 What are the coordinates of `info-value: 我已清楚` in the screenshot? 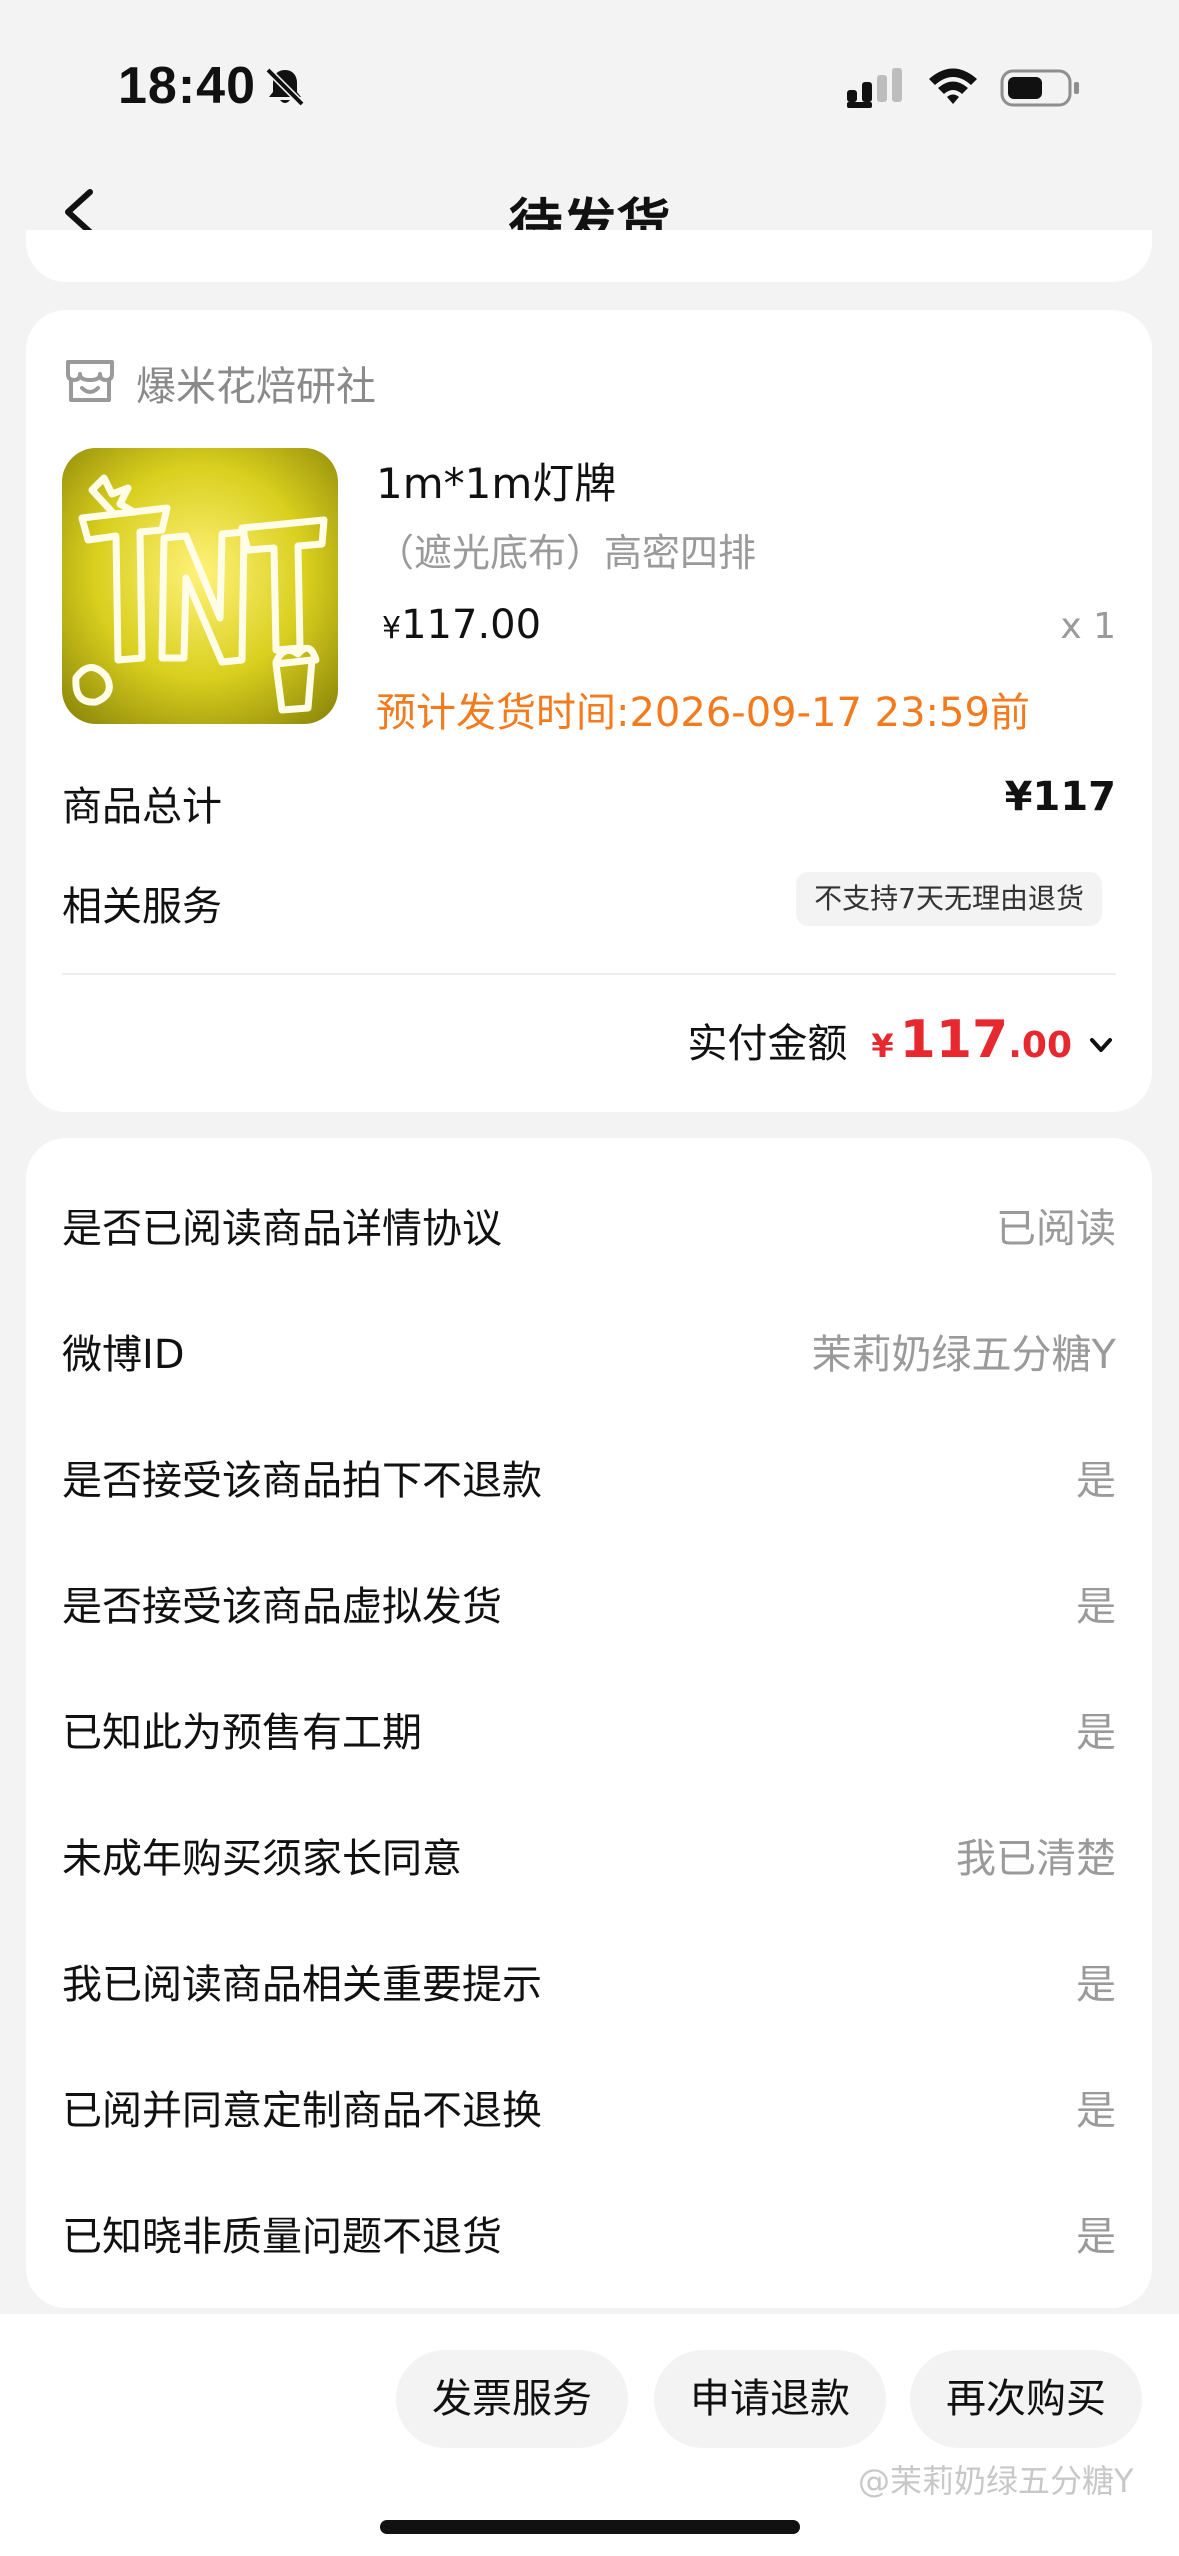 It's located at (1036, 1859).